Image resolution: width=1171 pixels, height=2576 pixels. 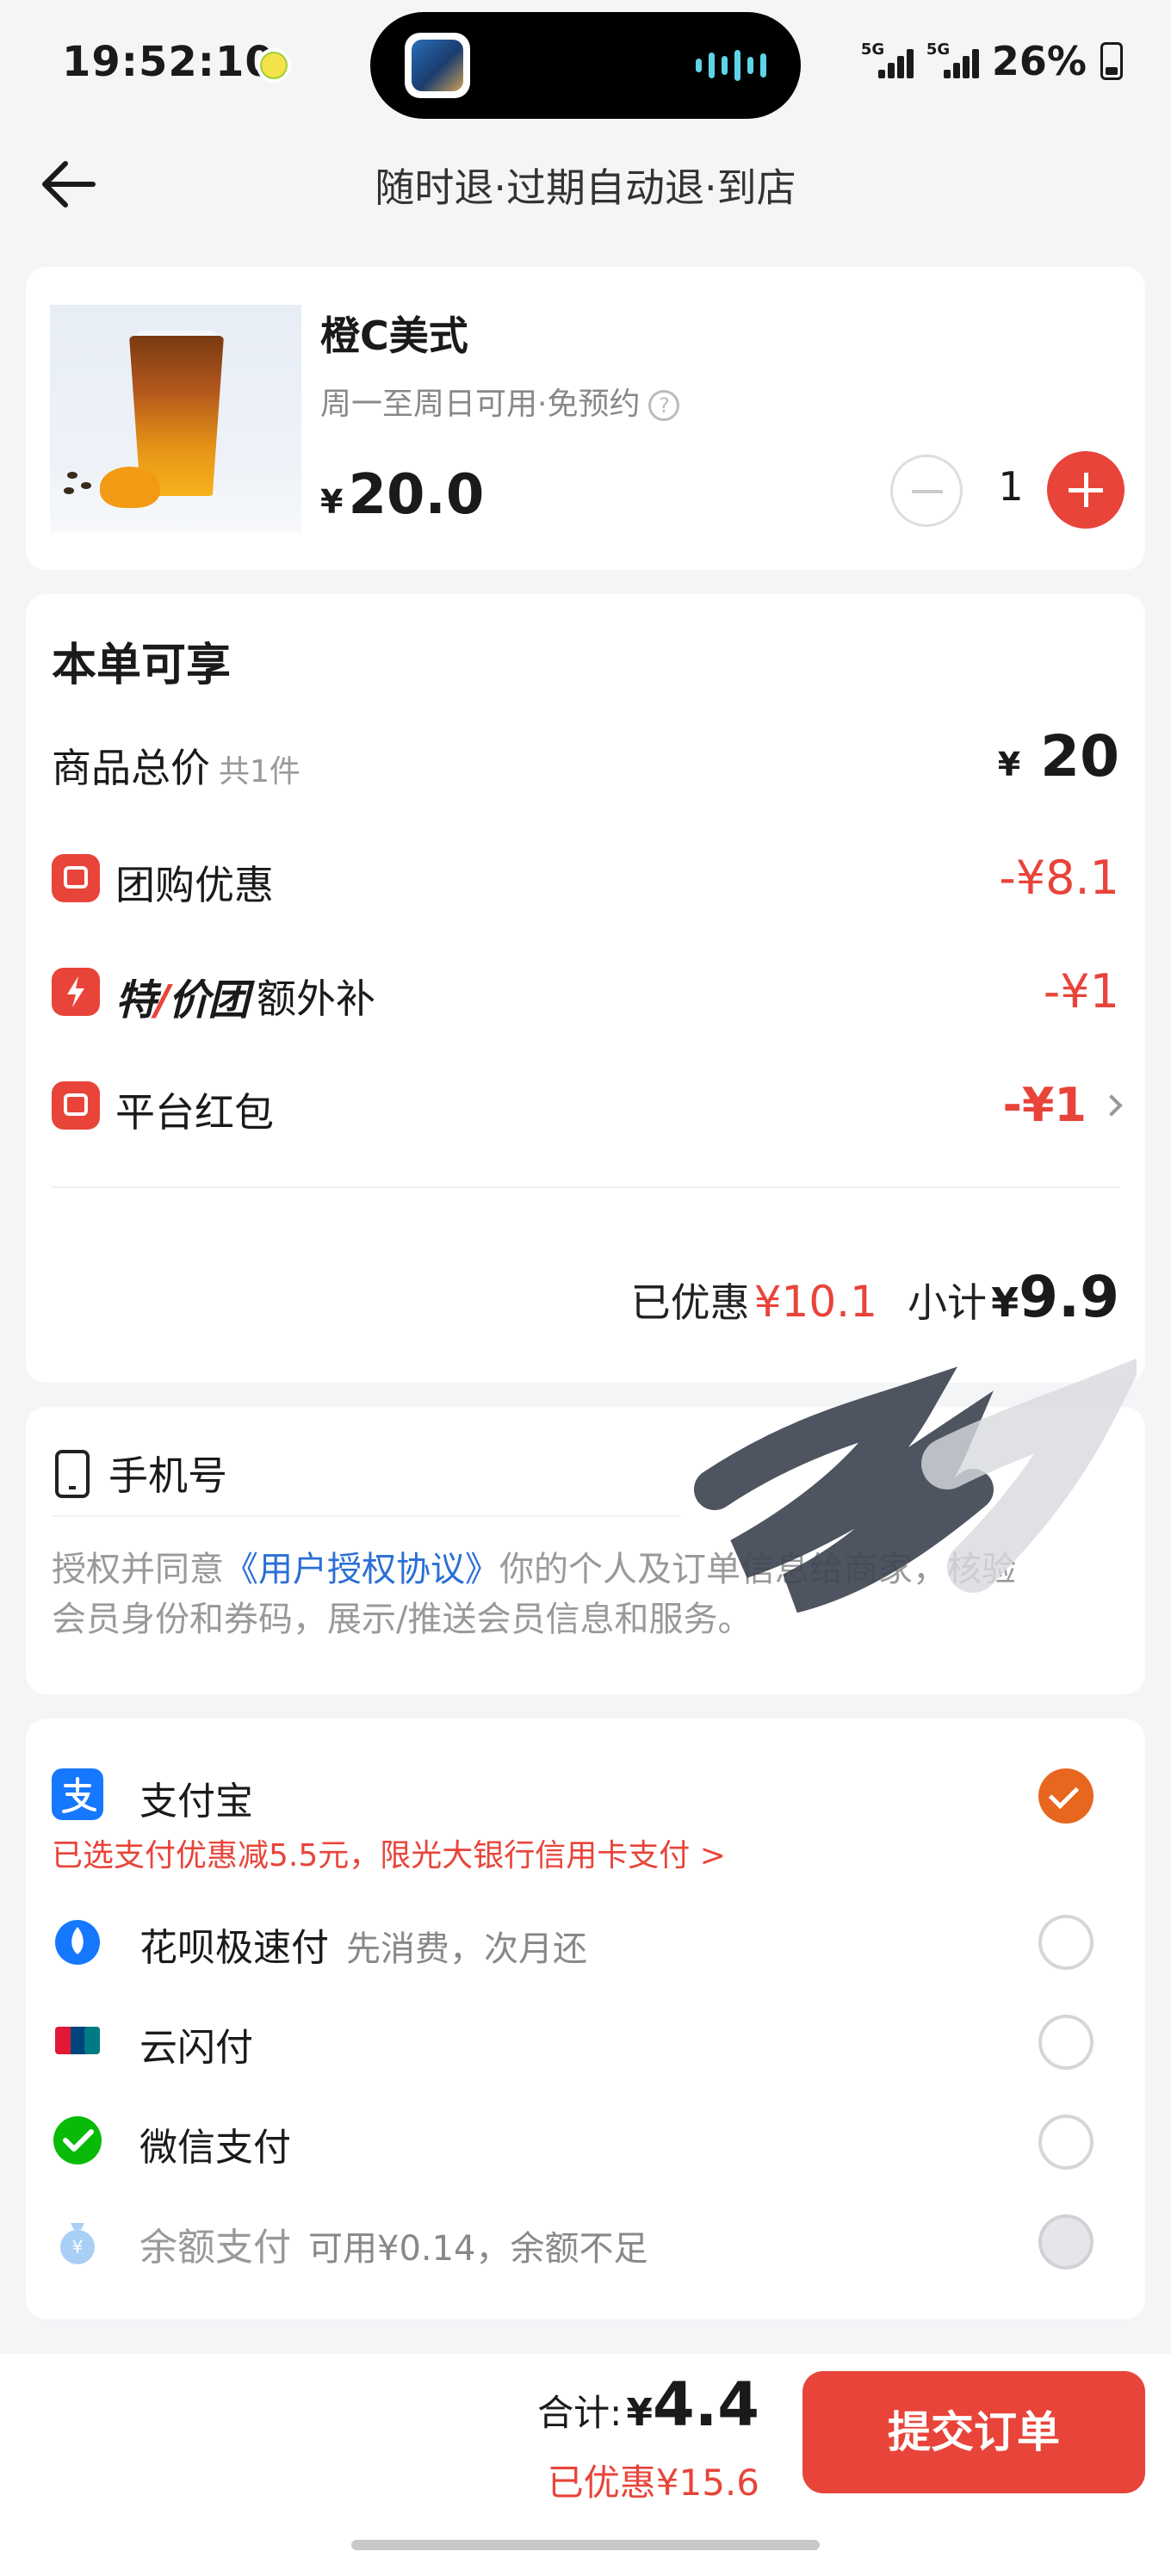 I want to click on special-label: 额外补, so click(x=316, y=999).